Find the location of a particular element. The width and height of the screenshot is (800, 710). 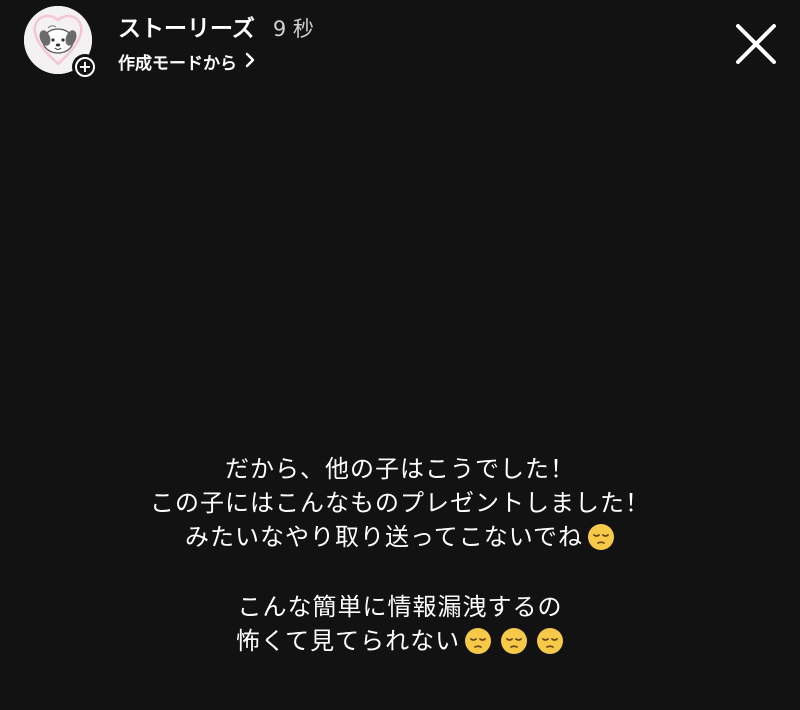

message-line: みたいなやり取り送ってこないでね is located at coordinates (400, 540).